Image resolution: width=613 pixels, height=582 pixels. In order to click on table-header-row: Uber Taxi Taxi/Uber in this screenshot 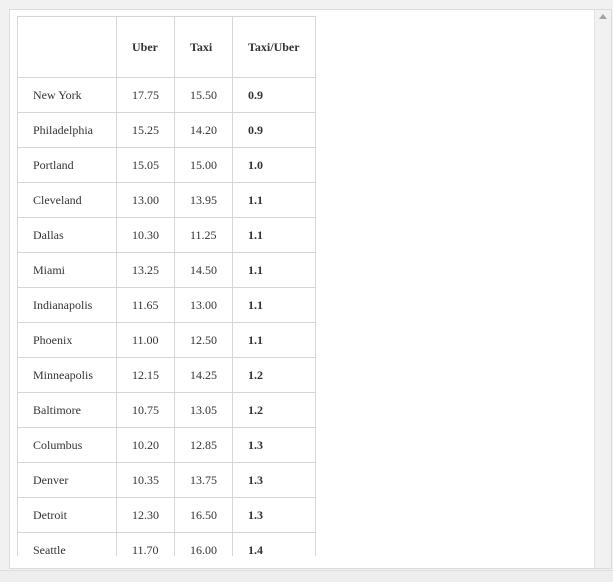, I will do `click(166, 47)`.